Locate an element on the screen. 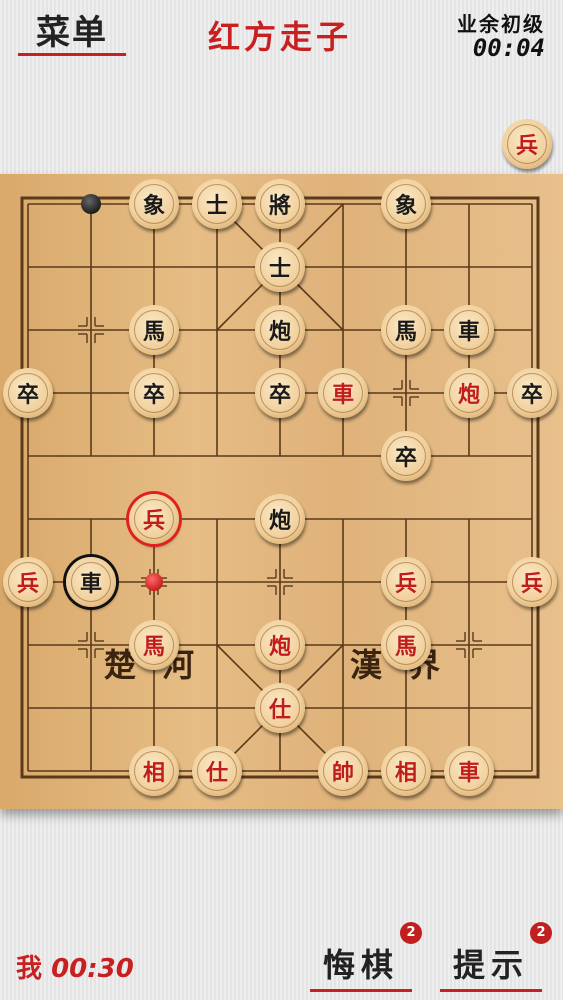 Image resolution: width=563 pixels, height=1000 pixels. my-label: 我 is located at coordinates (29, 969).